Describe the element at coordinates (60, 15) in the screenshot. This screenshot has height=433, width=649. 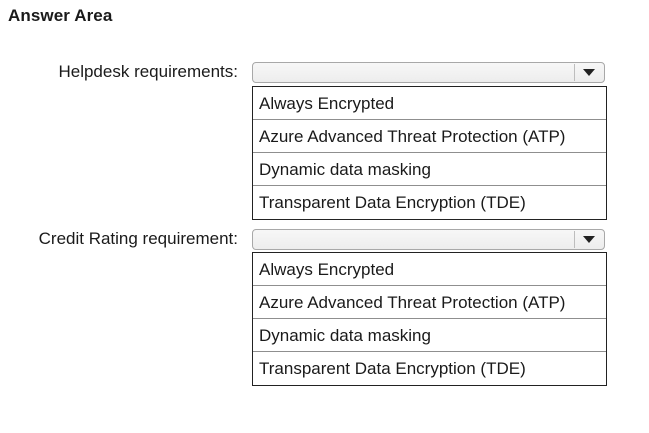
I see `answer-area-title: Answer Area` at that location.